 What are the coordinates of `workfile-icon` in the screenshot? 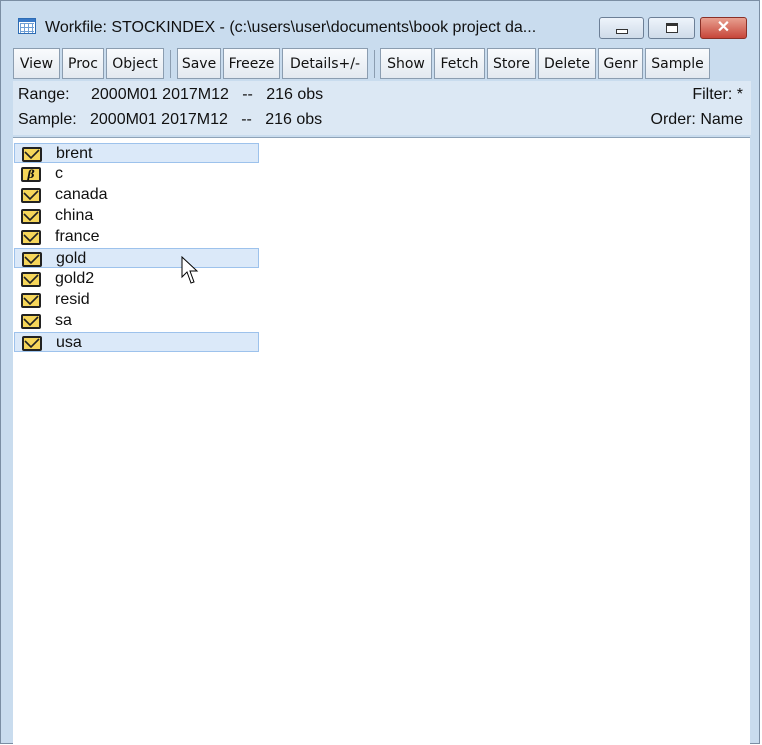 It's located at (27, 26).